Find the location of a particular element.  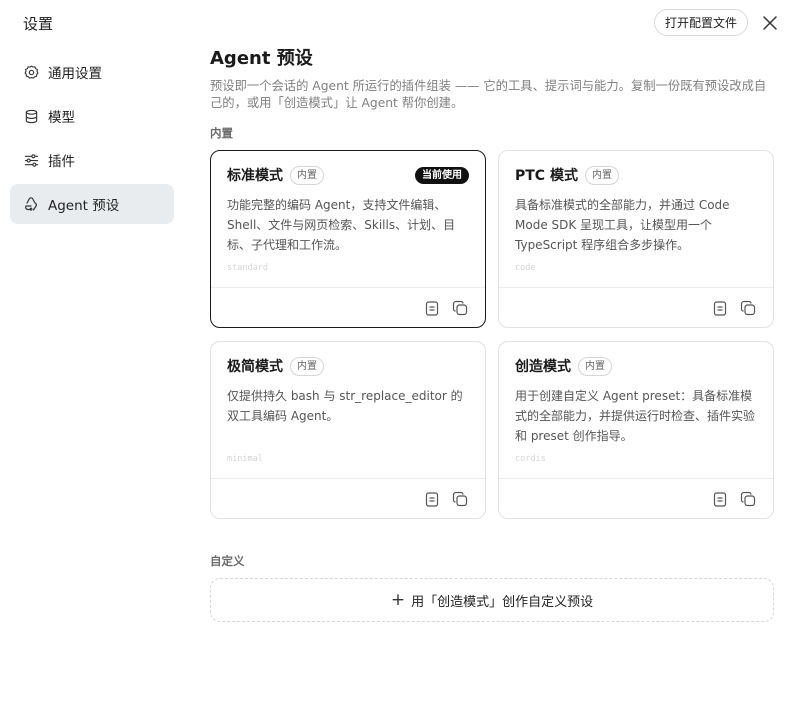

page-title: Agent 预设 is located at coordinates (261, 58).